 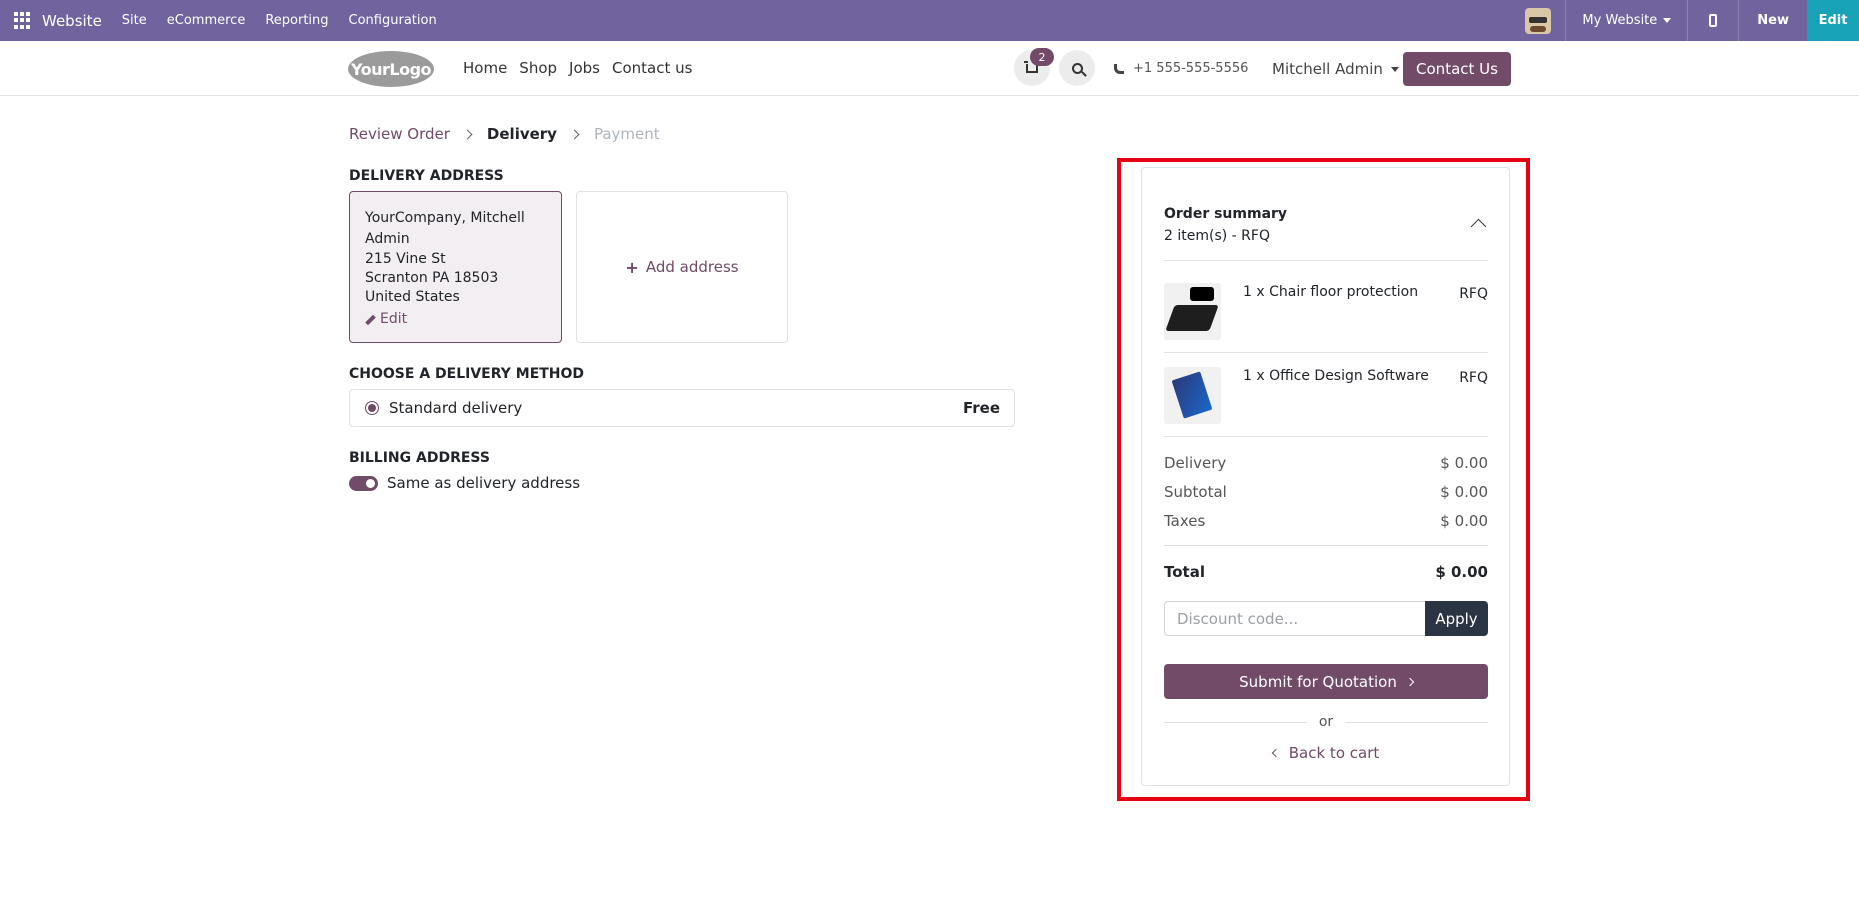 I want to click on back-to-cart-label: Back to cart, so click(x=1334, y=753).